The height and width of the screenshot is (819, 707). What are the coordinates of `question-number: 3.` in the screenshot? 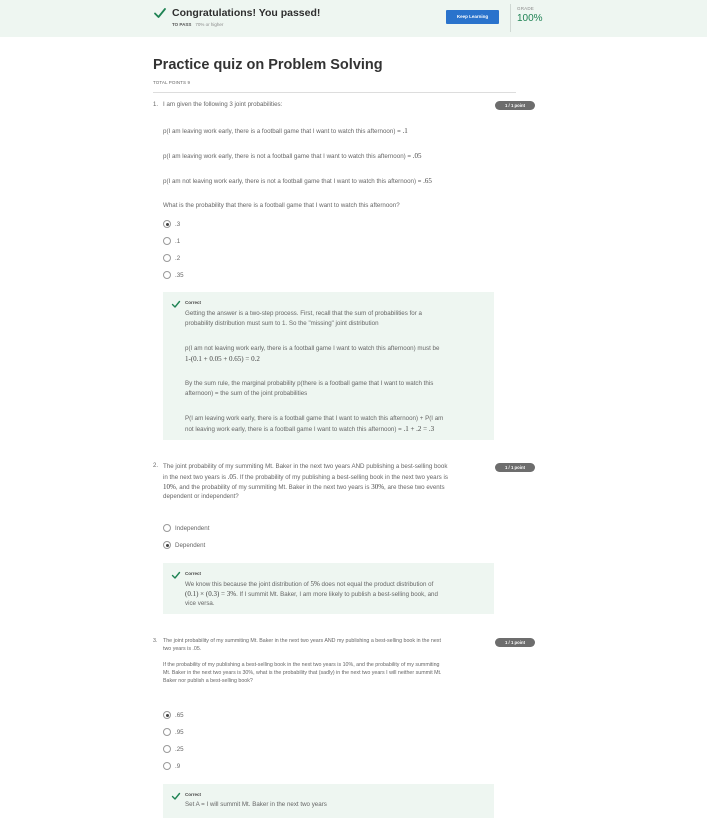 It's located at (155, 641).